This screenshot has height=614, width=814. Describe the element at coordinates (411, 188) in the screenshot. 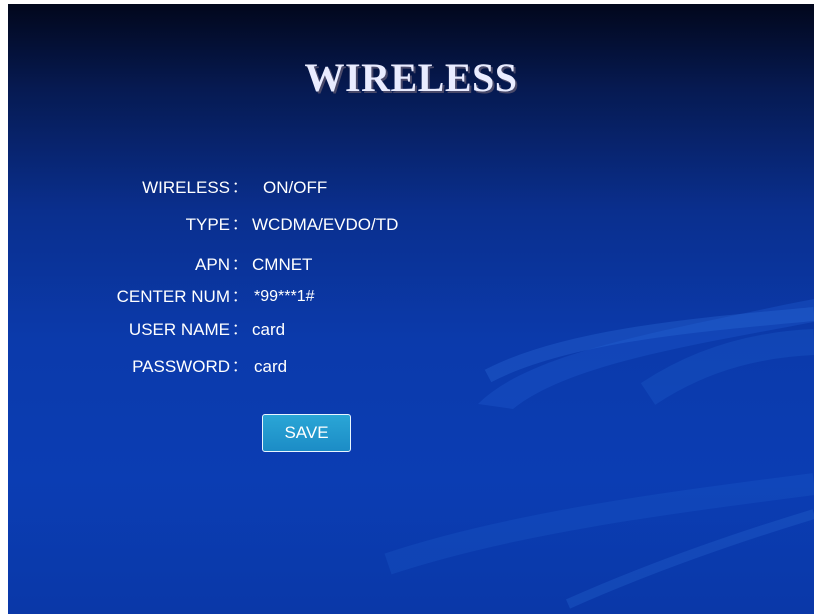

I see `field-row-wireless: WIRELESS ： ON/OFF` at that location.